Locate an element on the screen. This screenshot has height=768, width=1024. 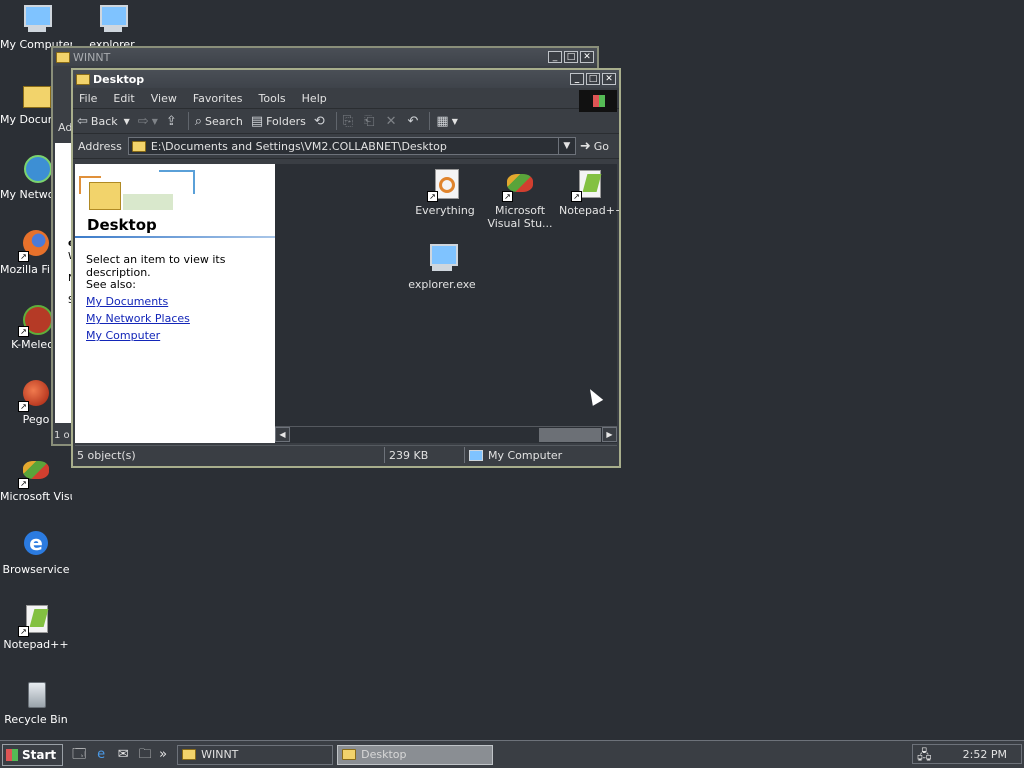
task-desktop: Desktop is located at coordinates (415, 754).